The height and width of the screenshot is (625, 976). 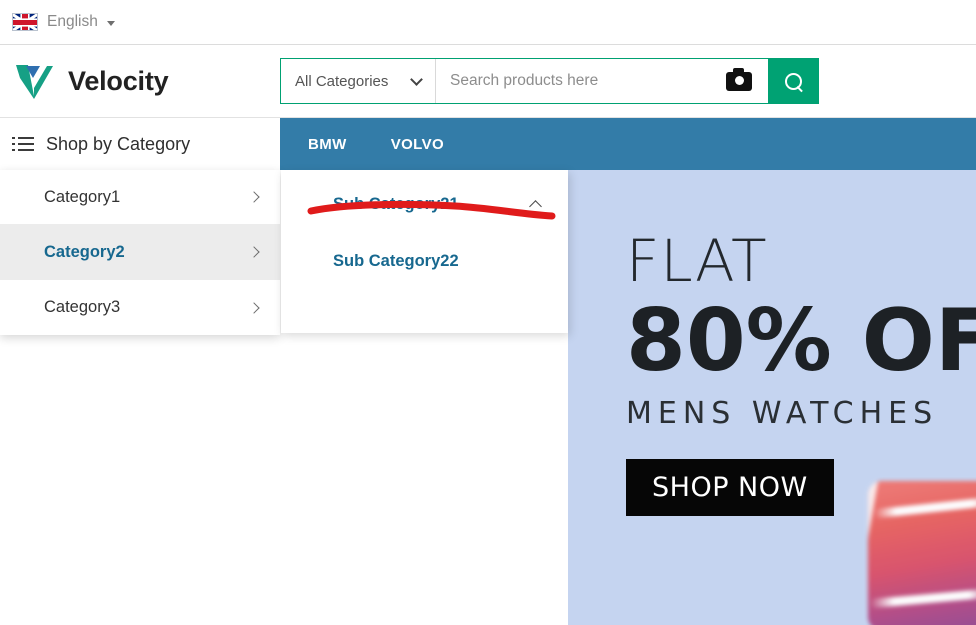 What do you see at coordinates (82, 307) in the screenshot?
I see `category-item-label: Category3` at bounding box center [82, 307].